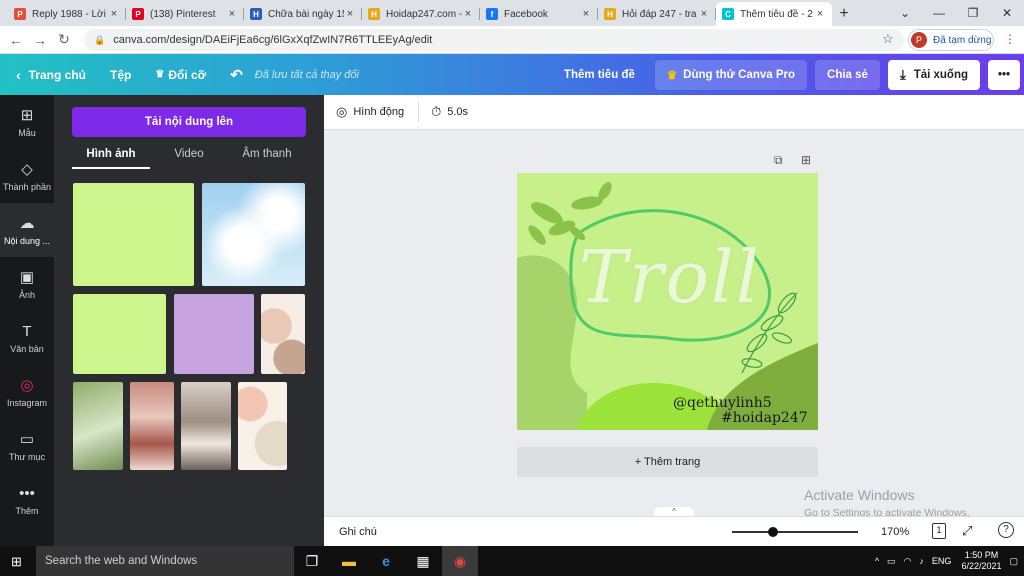  Describe the element at coordinates (180, 75) in the screenshot. I see `resize-button: ♛ Đổi cỡ` at that location.